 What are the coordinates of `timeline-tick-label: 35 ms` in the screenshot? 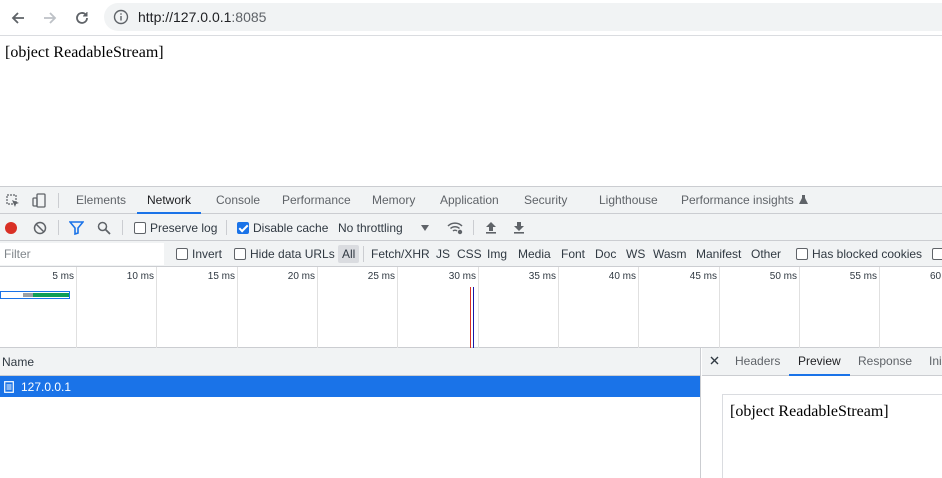 It's located at (542, 276).